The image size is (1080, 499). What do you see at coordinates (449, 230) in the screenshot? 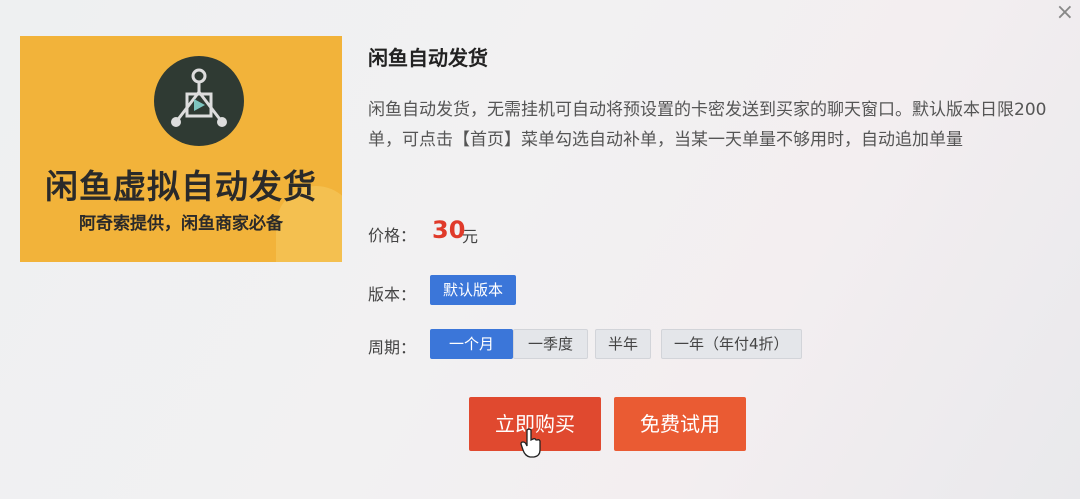
I see `price-value: 30` at bounding box center [449, 230].